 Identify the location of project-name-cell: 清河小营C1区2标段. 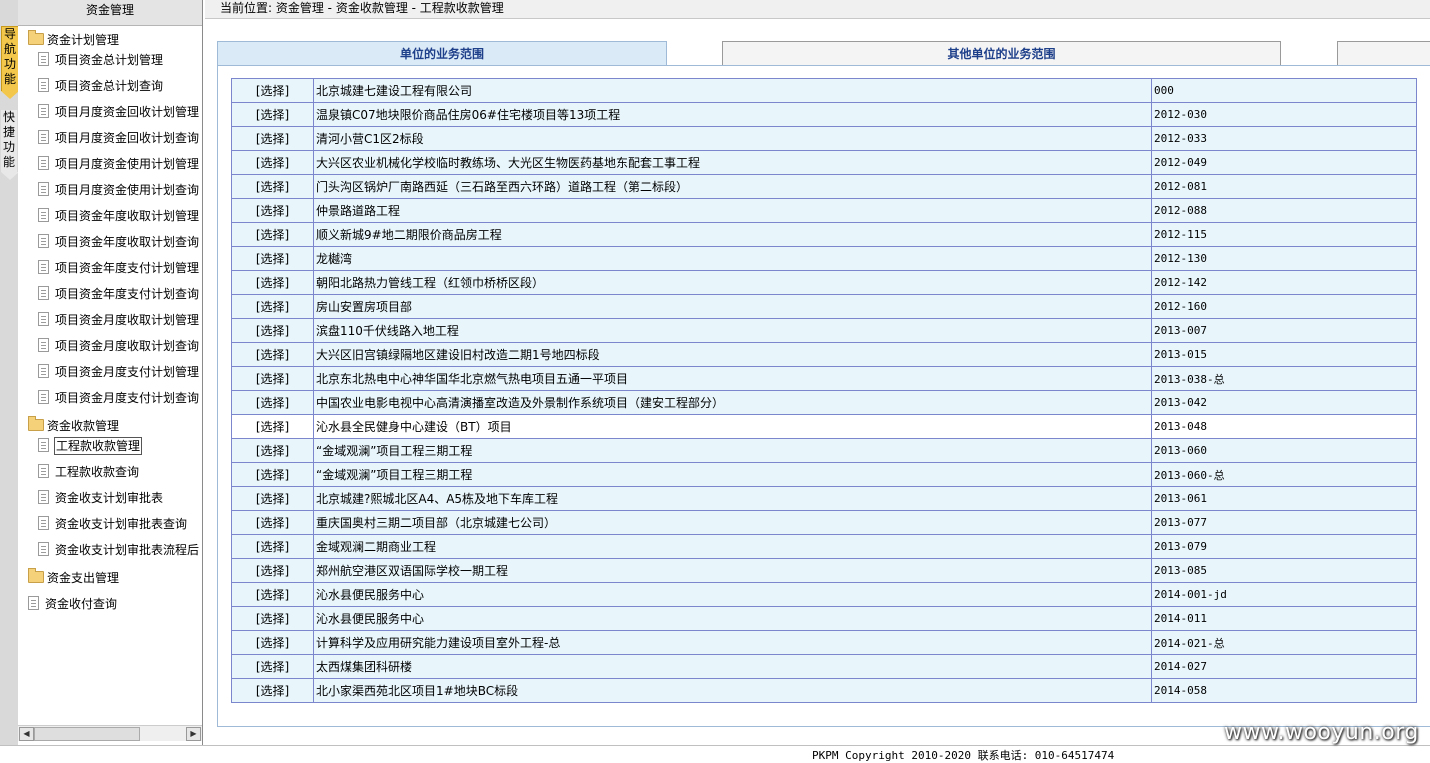
(732, 138).